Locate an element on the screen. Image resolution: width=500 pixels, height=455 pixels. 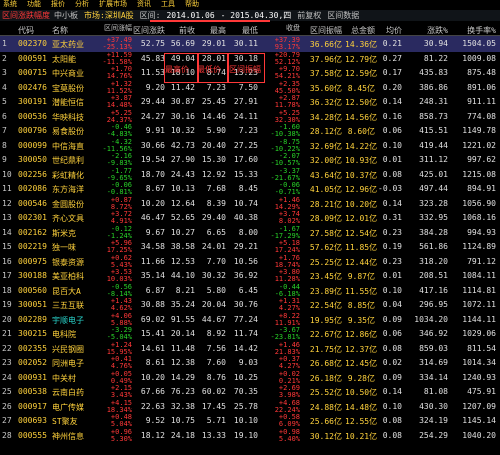
high-price: 44.10 is located at coordinates (182, 275).